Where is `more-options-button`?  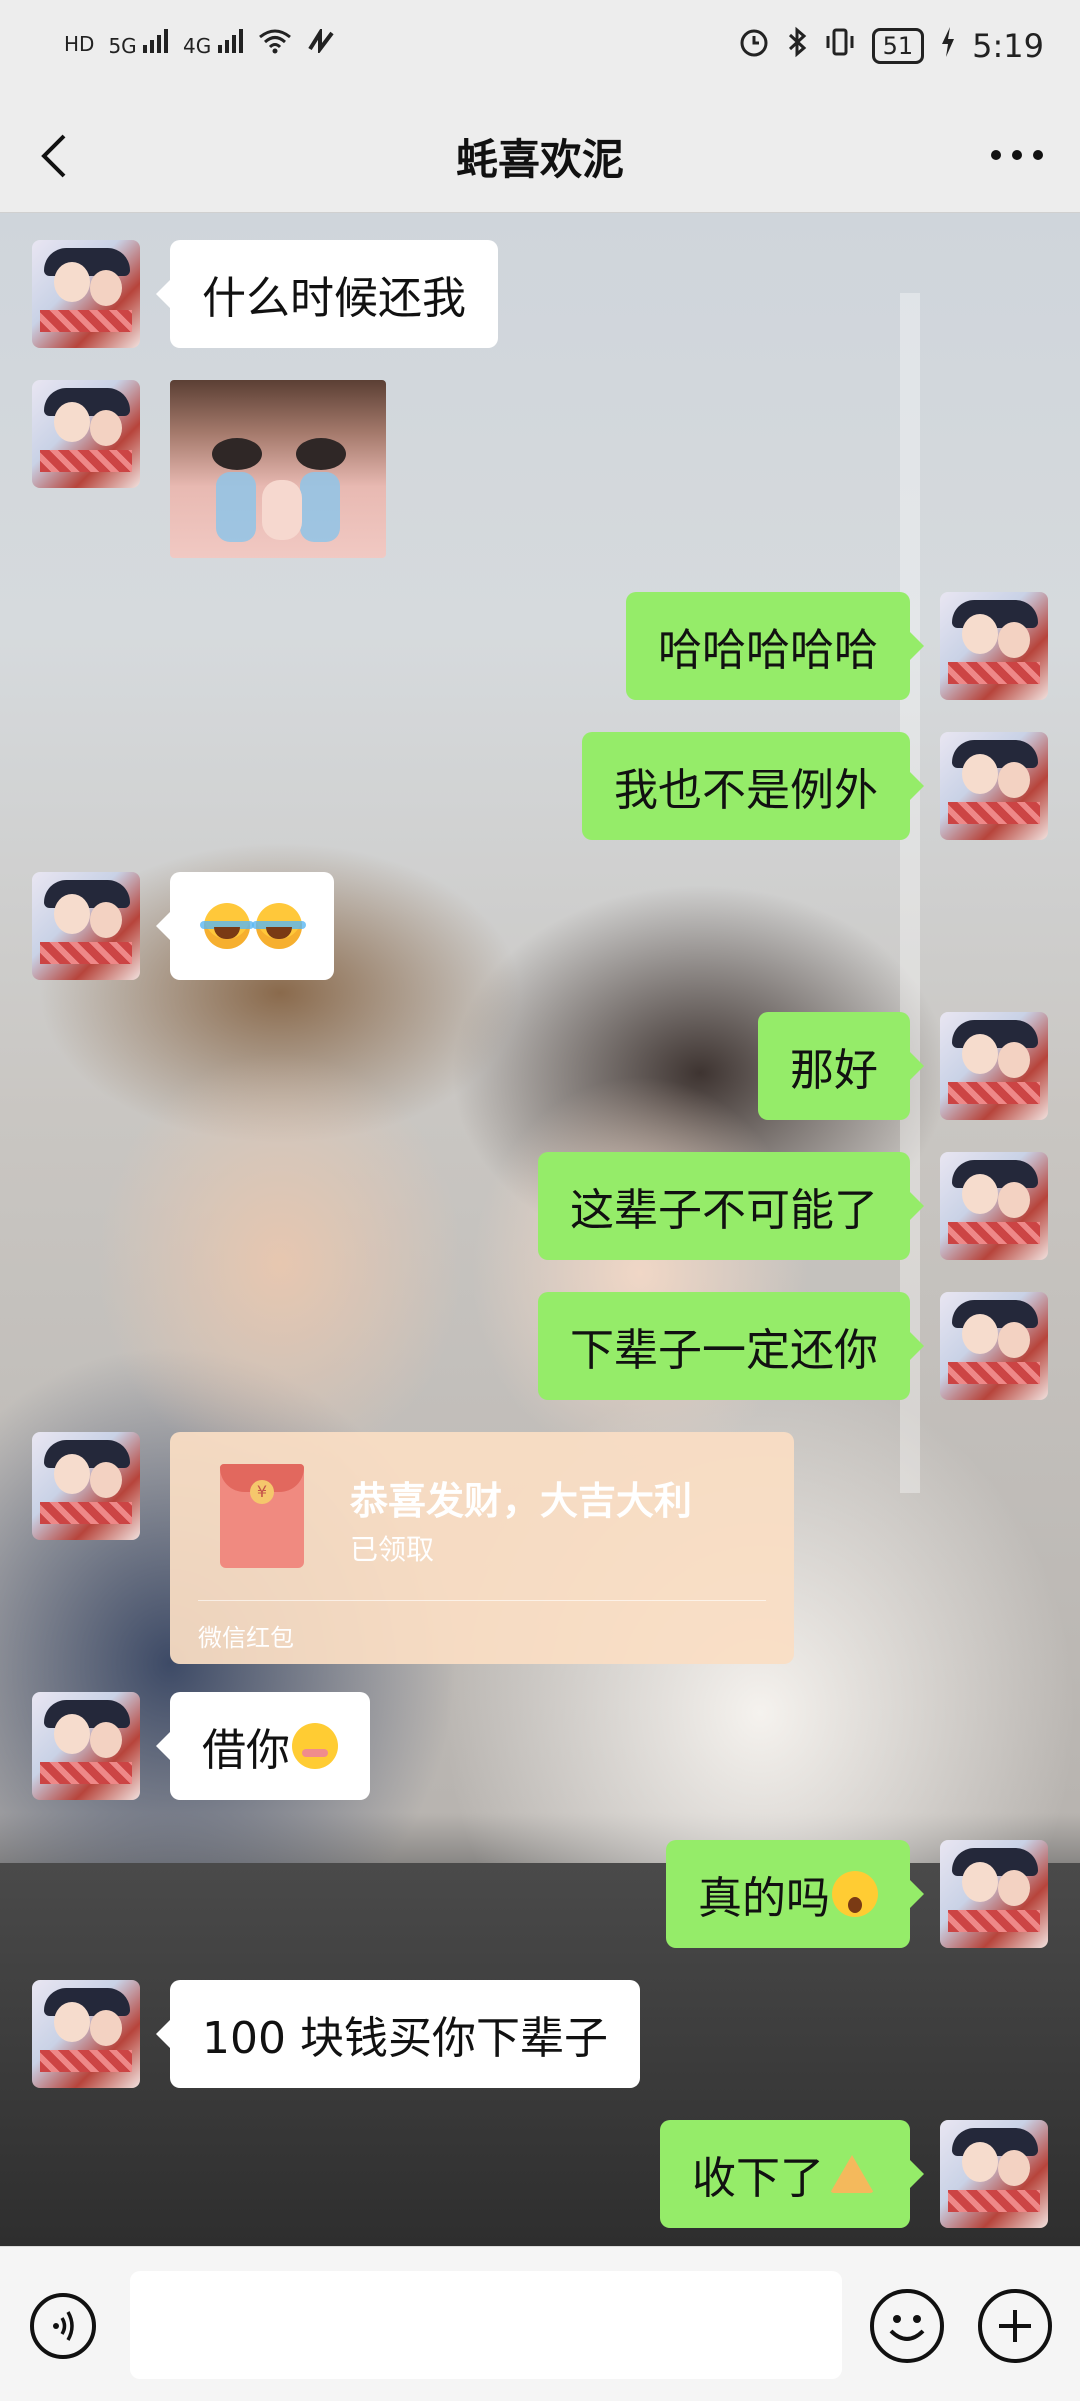
more-options-button is located at coordinates (1017, 155).